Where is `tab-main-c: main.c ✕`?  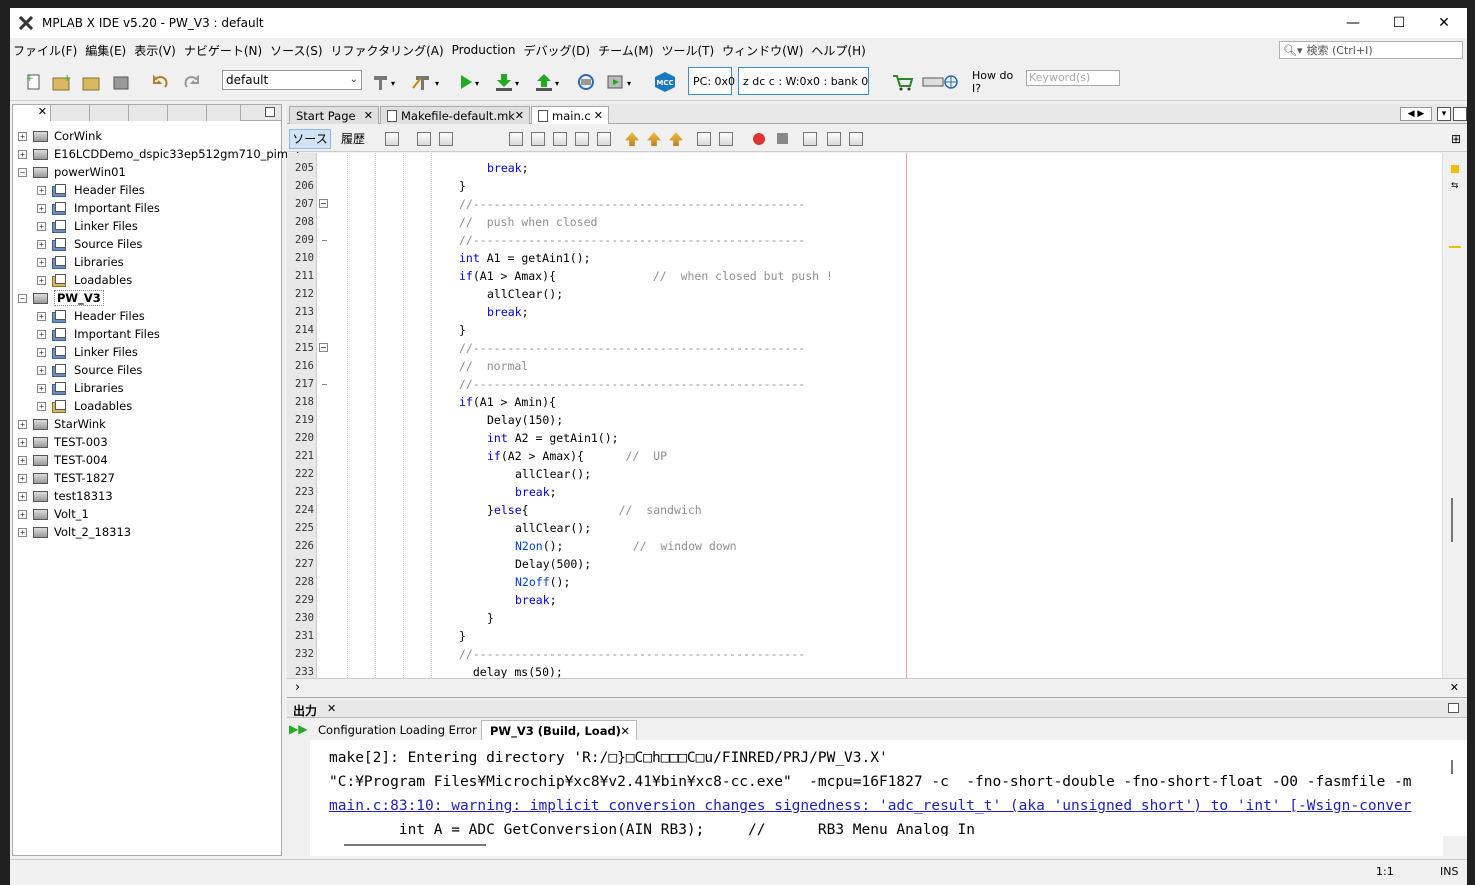
tab-main-c: main.c ✕ is located at coordinates (570, 115).